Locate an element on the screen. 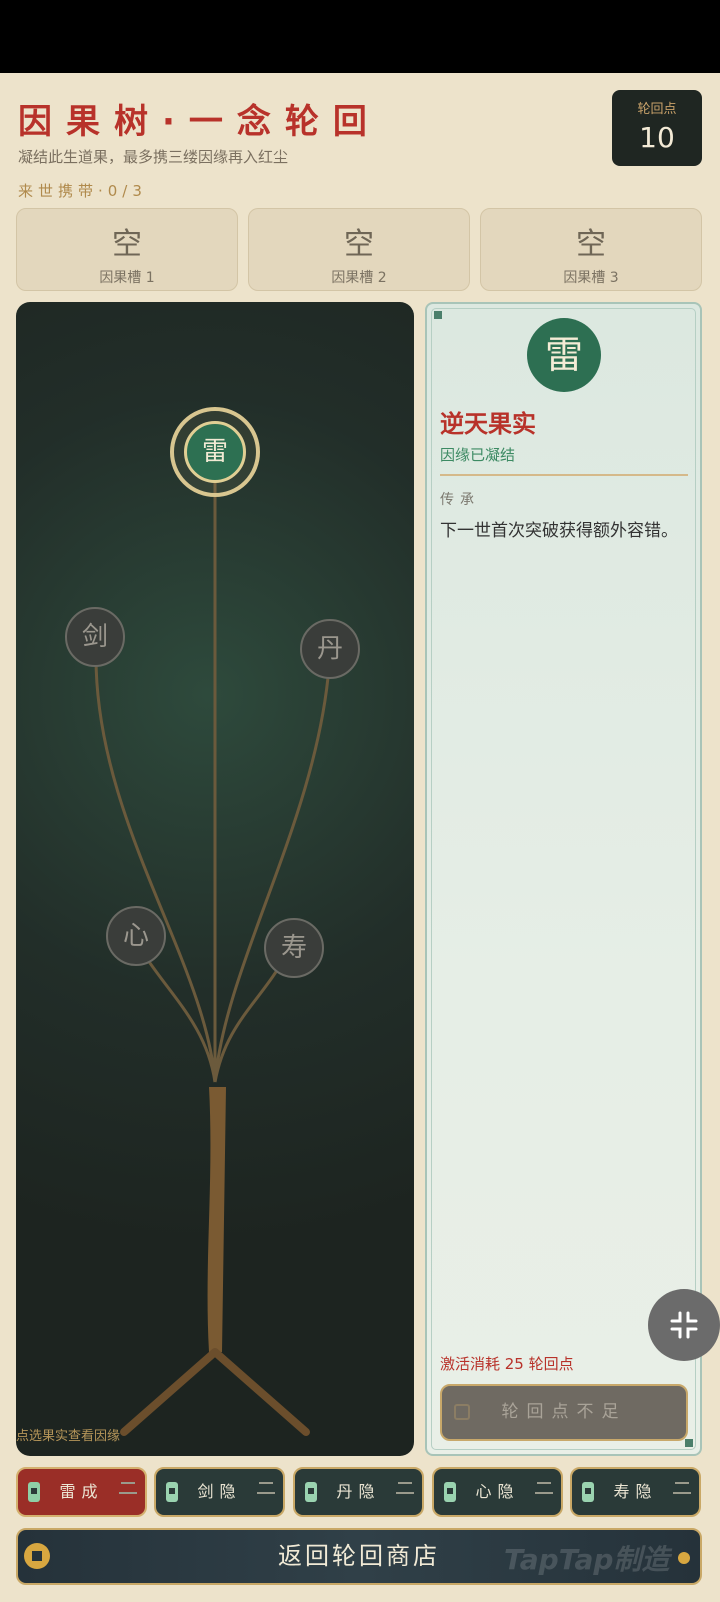 The image size is (720, 1602). lock-icon is located at coordinates (462, 1412).